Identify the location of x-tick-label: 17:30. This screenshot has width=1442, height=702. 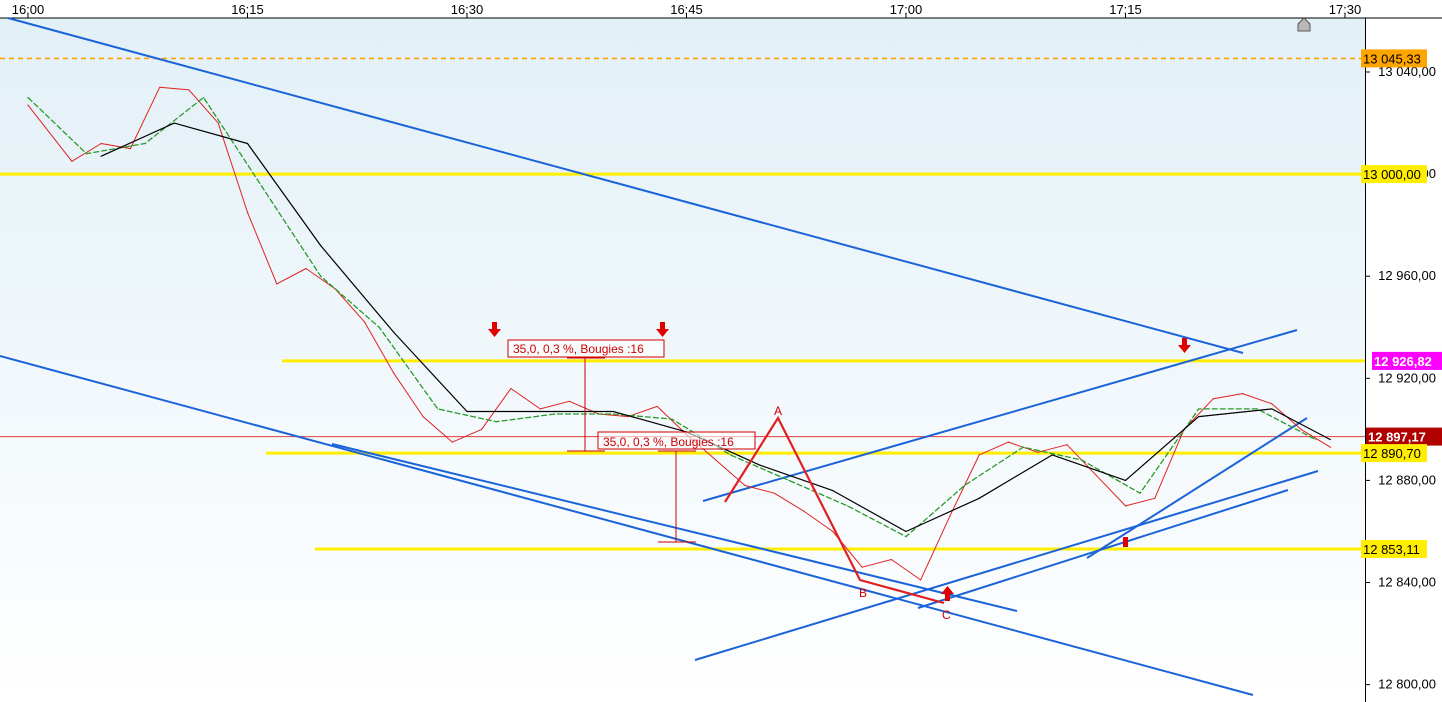
(1345, 9).